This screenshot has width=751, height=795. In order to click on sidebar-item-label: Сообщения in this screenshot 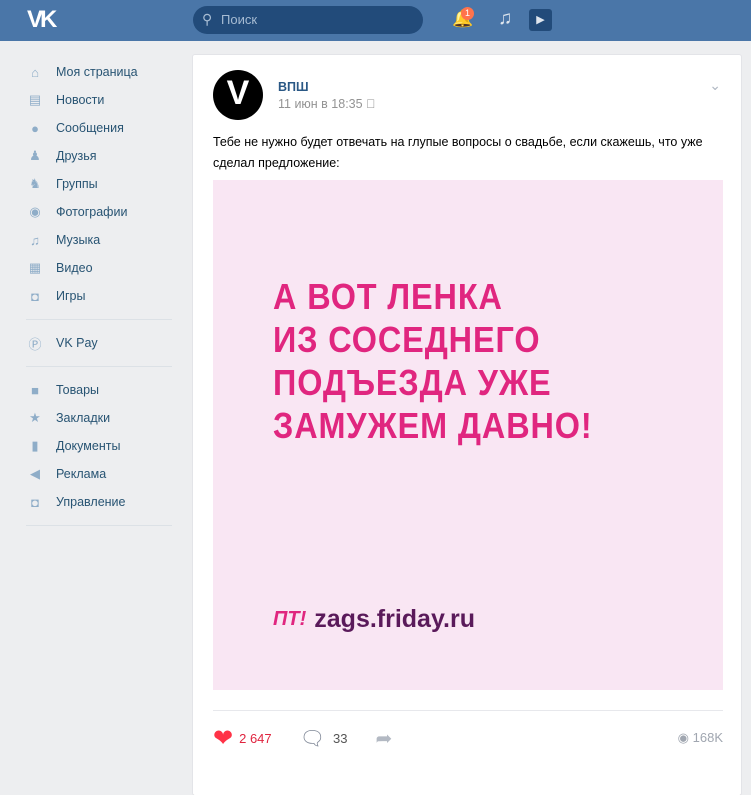, I will do `click(90, 128)`.